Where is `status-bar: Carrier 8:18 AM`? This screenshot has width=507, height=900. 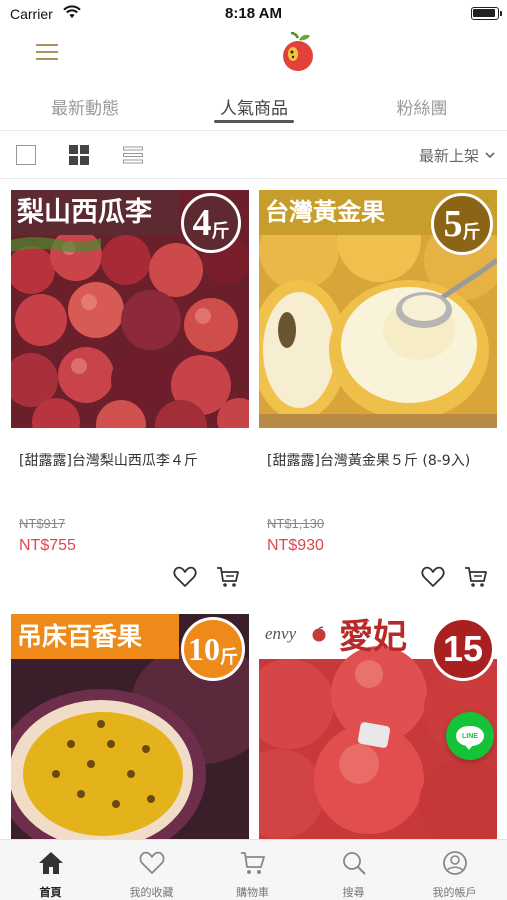
status-bar: Carrier 8:18 AM is located at coordinates (253, 14).